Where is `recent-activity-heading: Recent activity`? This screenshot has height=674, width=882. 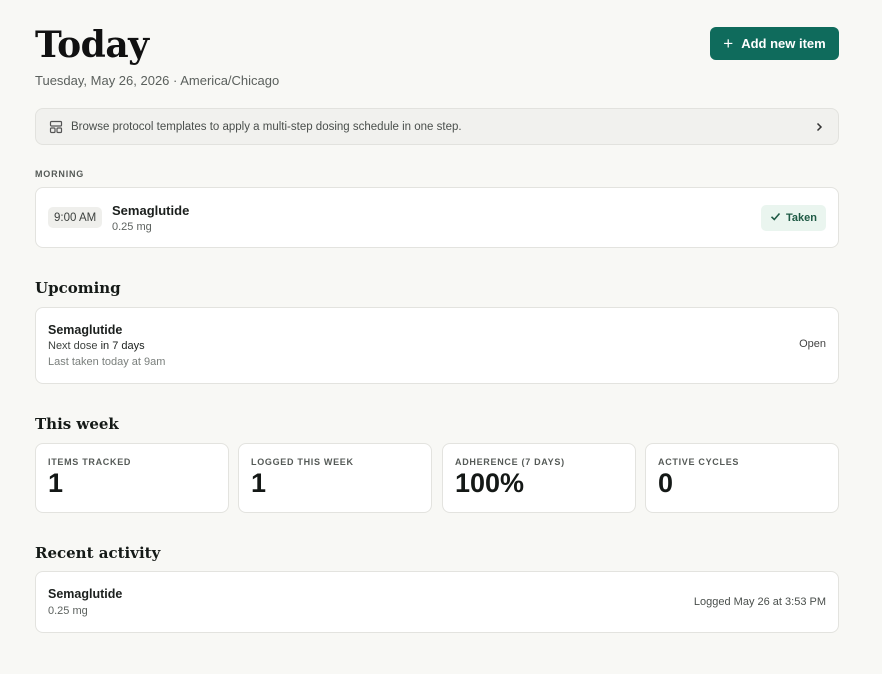 recent-activity-heading: Recent activity is located at coordinates (98, 553).